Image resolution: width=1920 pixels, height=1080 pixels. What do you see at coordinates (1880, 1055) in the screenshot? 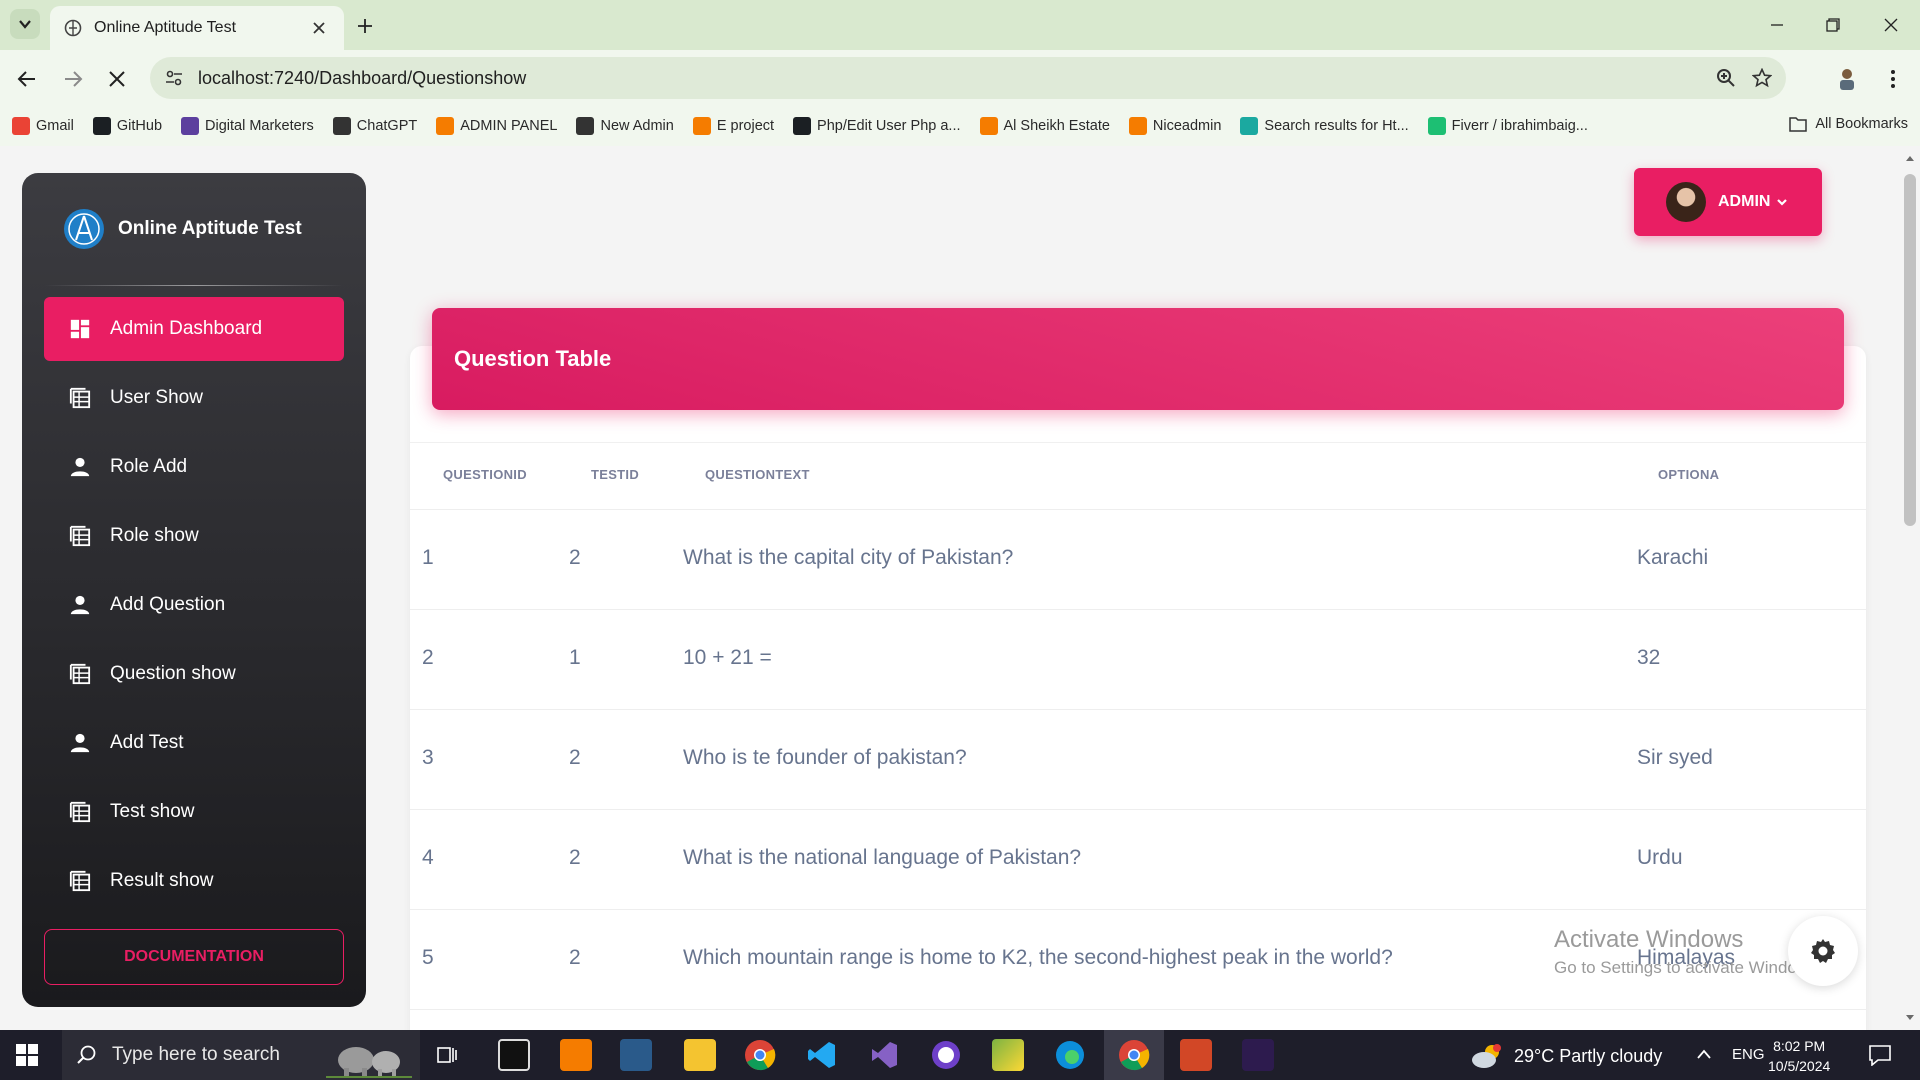
I see `notification-icon` at bounding box center [1880, 1055].